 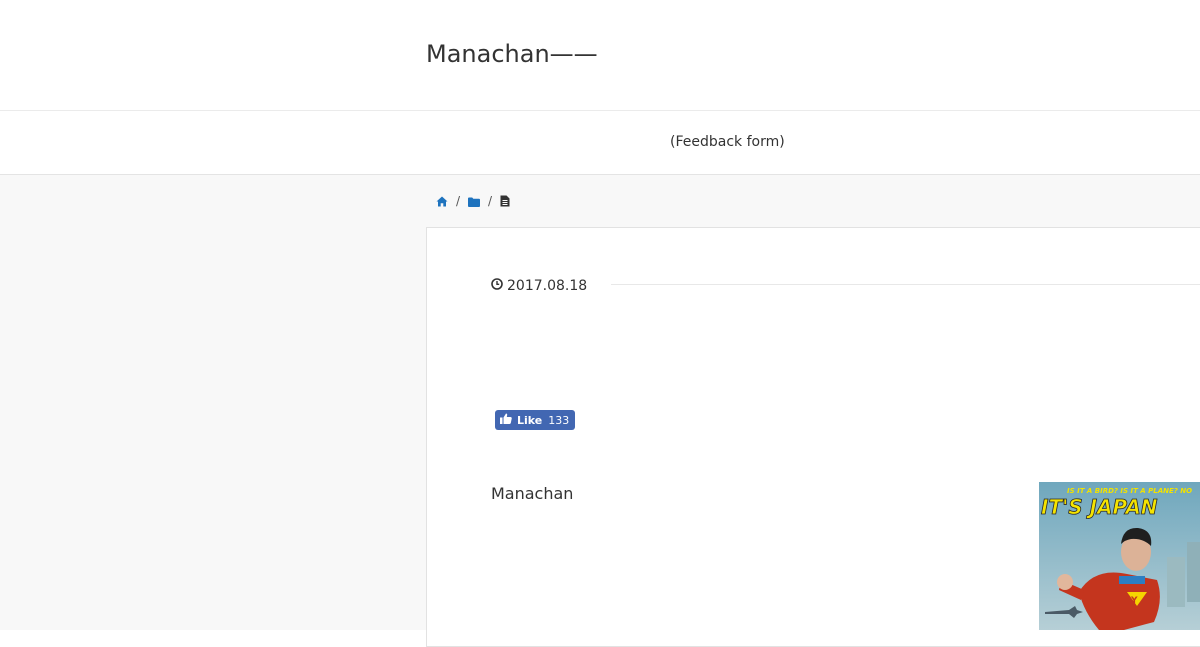 I want to click on folder-icon, so click(x=474, y=201).